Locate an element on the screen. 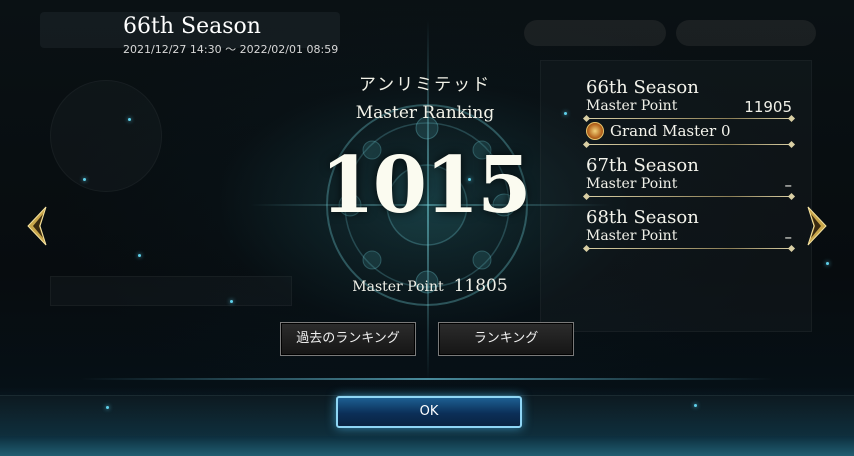  background-avatar is located at coordinates (106, 136).